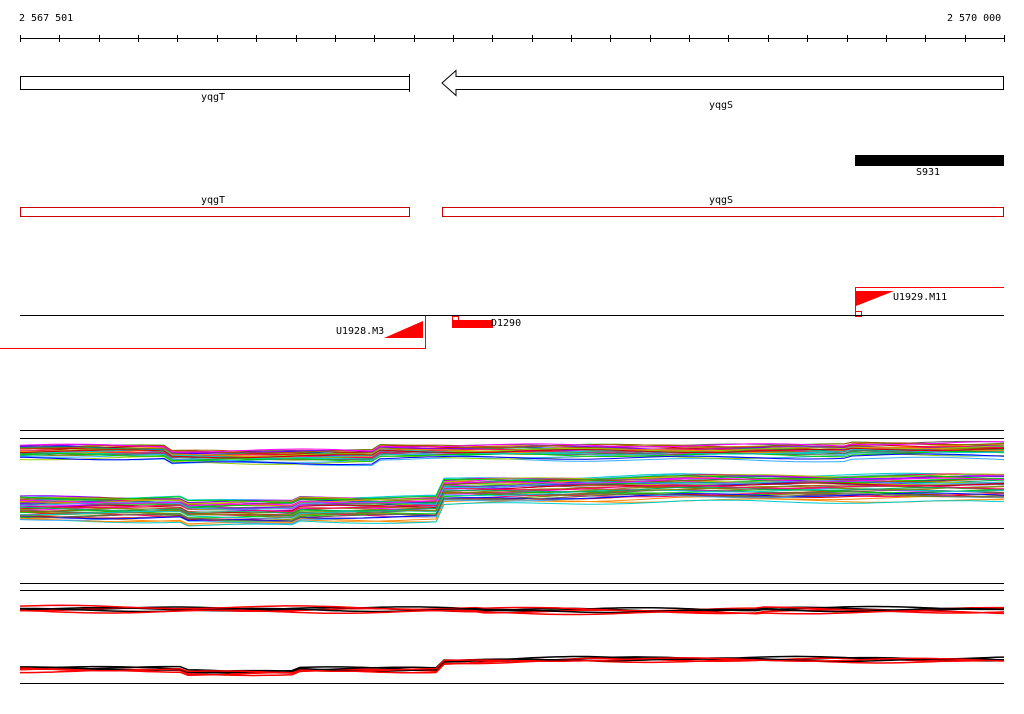  What do you see at coordinates (215, 83) in the screenshot?
I see `gene-yqgT-box` at bounding box center [215, 83].